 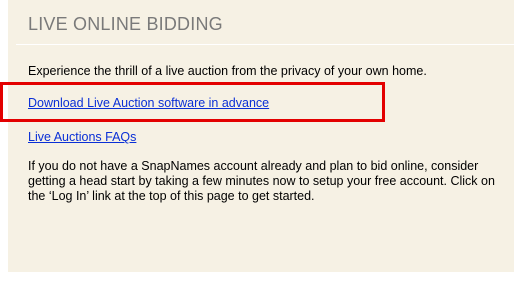 I want to click on panel-title: LIVE ONLINE BIDDING, so click(x=125, y=24).